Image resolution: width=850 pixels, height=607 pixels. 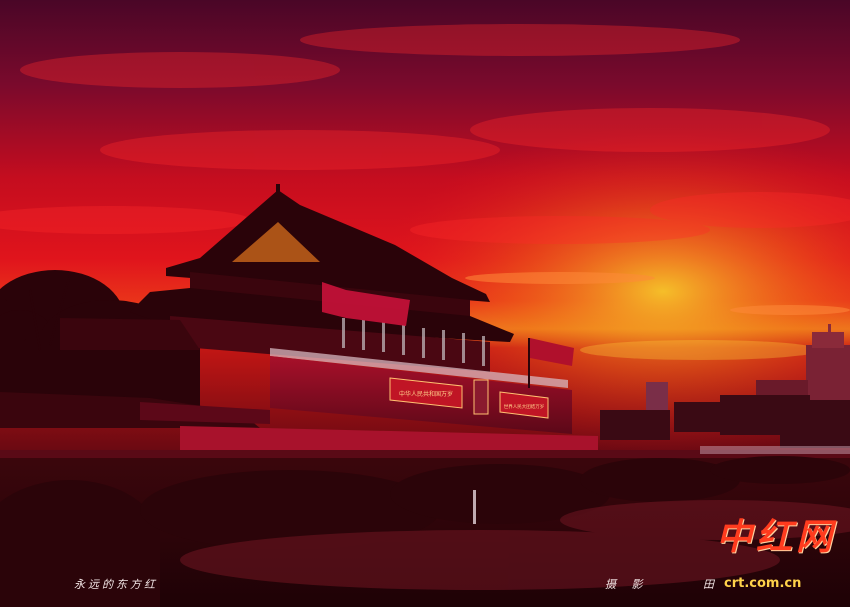 I want to click on portrait, so click(x=481, y=397).